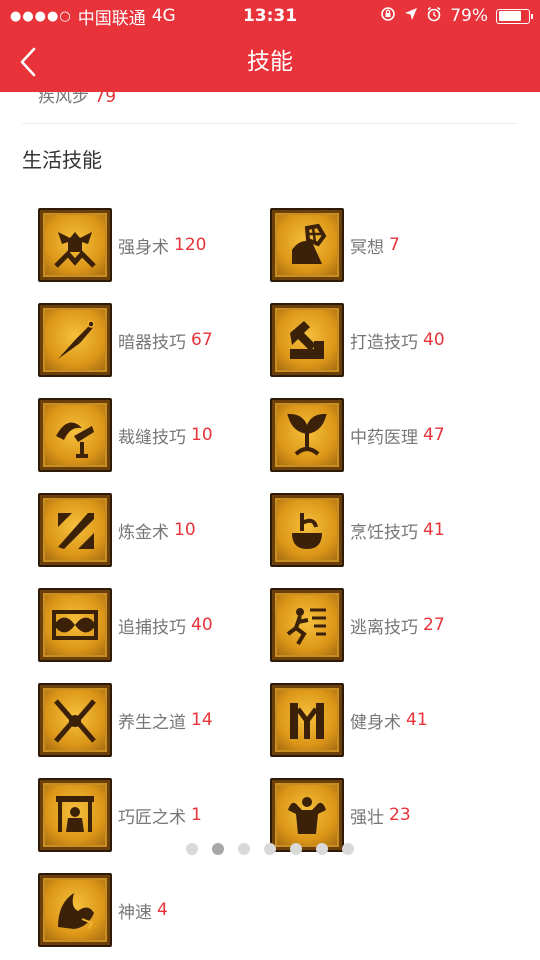  I want to click on swift-icon, so click(75, 910).